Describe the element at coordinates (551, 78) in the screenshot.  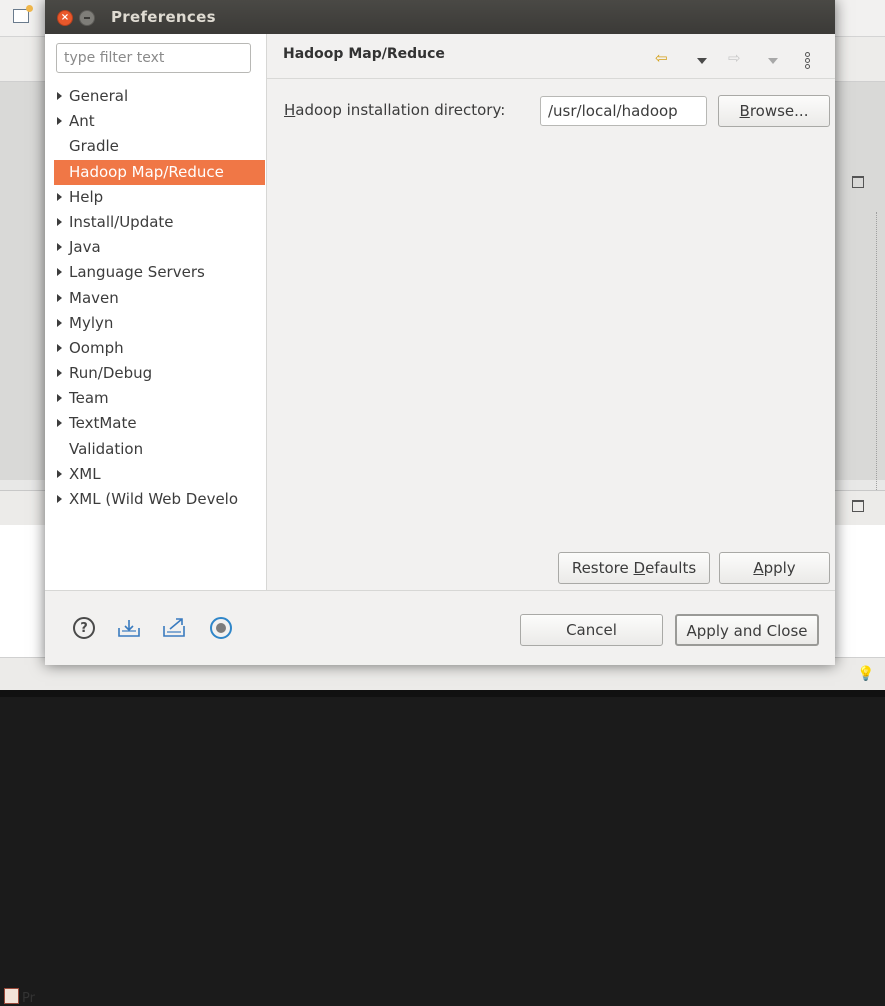
I see `header-divider` at that location.